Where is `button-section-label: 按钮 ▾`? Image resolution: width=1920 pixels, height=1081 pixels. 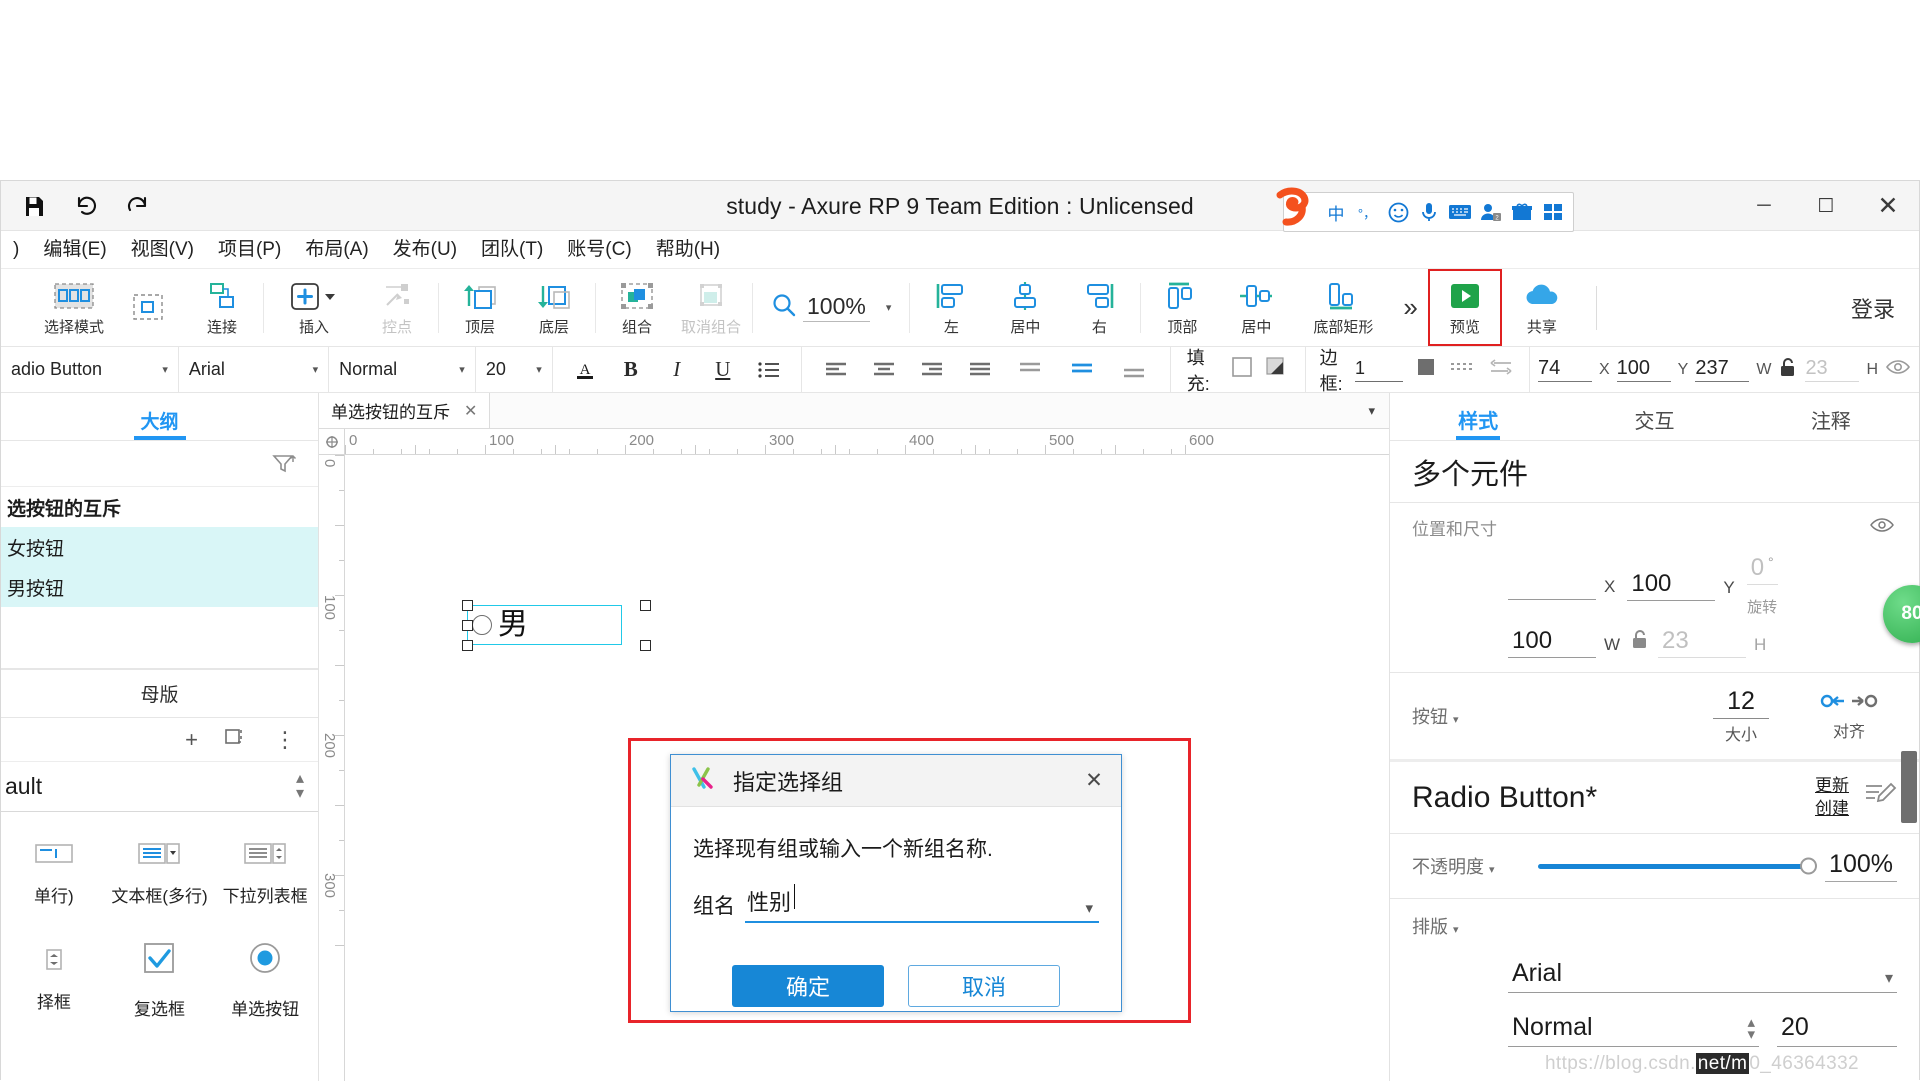 button-section-label: 按钮 ▾ is located at coordinates (1435, 716).